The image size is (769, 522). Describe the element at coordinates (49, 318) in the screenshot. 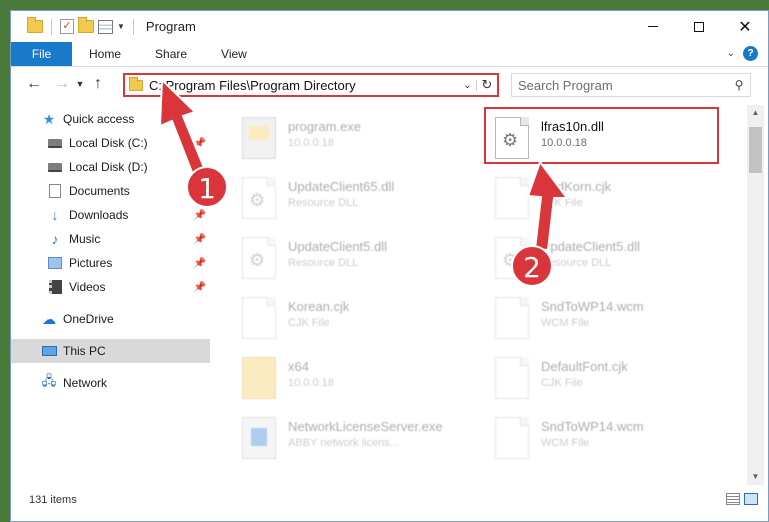

I see `onedrive-icon: ☁` at that location.